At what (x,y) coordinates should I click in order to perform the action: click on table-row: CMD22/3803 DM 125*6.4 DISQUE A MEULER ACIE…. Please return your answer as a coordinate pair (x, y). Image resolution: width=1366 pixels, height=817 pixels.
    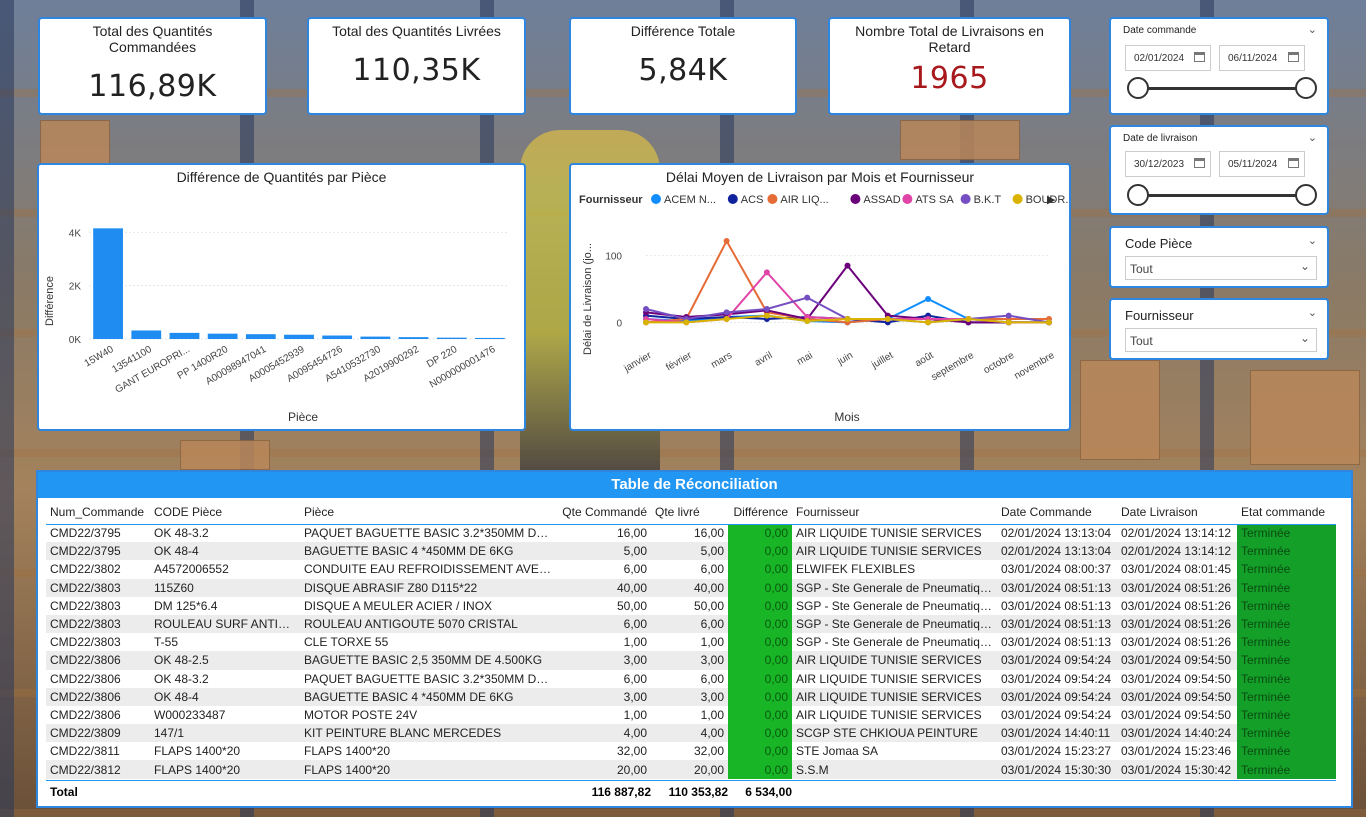
    Looking at the image, I should click on (691, 605).